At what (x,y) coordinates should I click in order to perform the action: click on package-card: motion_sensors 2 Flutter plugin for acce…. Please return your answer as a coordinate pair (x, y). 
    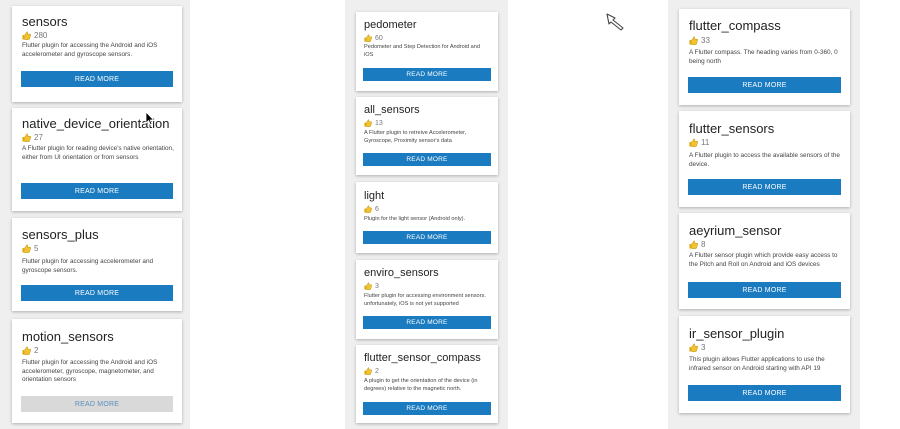
    Looking at the image, I should click on (97, 371).